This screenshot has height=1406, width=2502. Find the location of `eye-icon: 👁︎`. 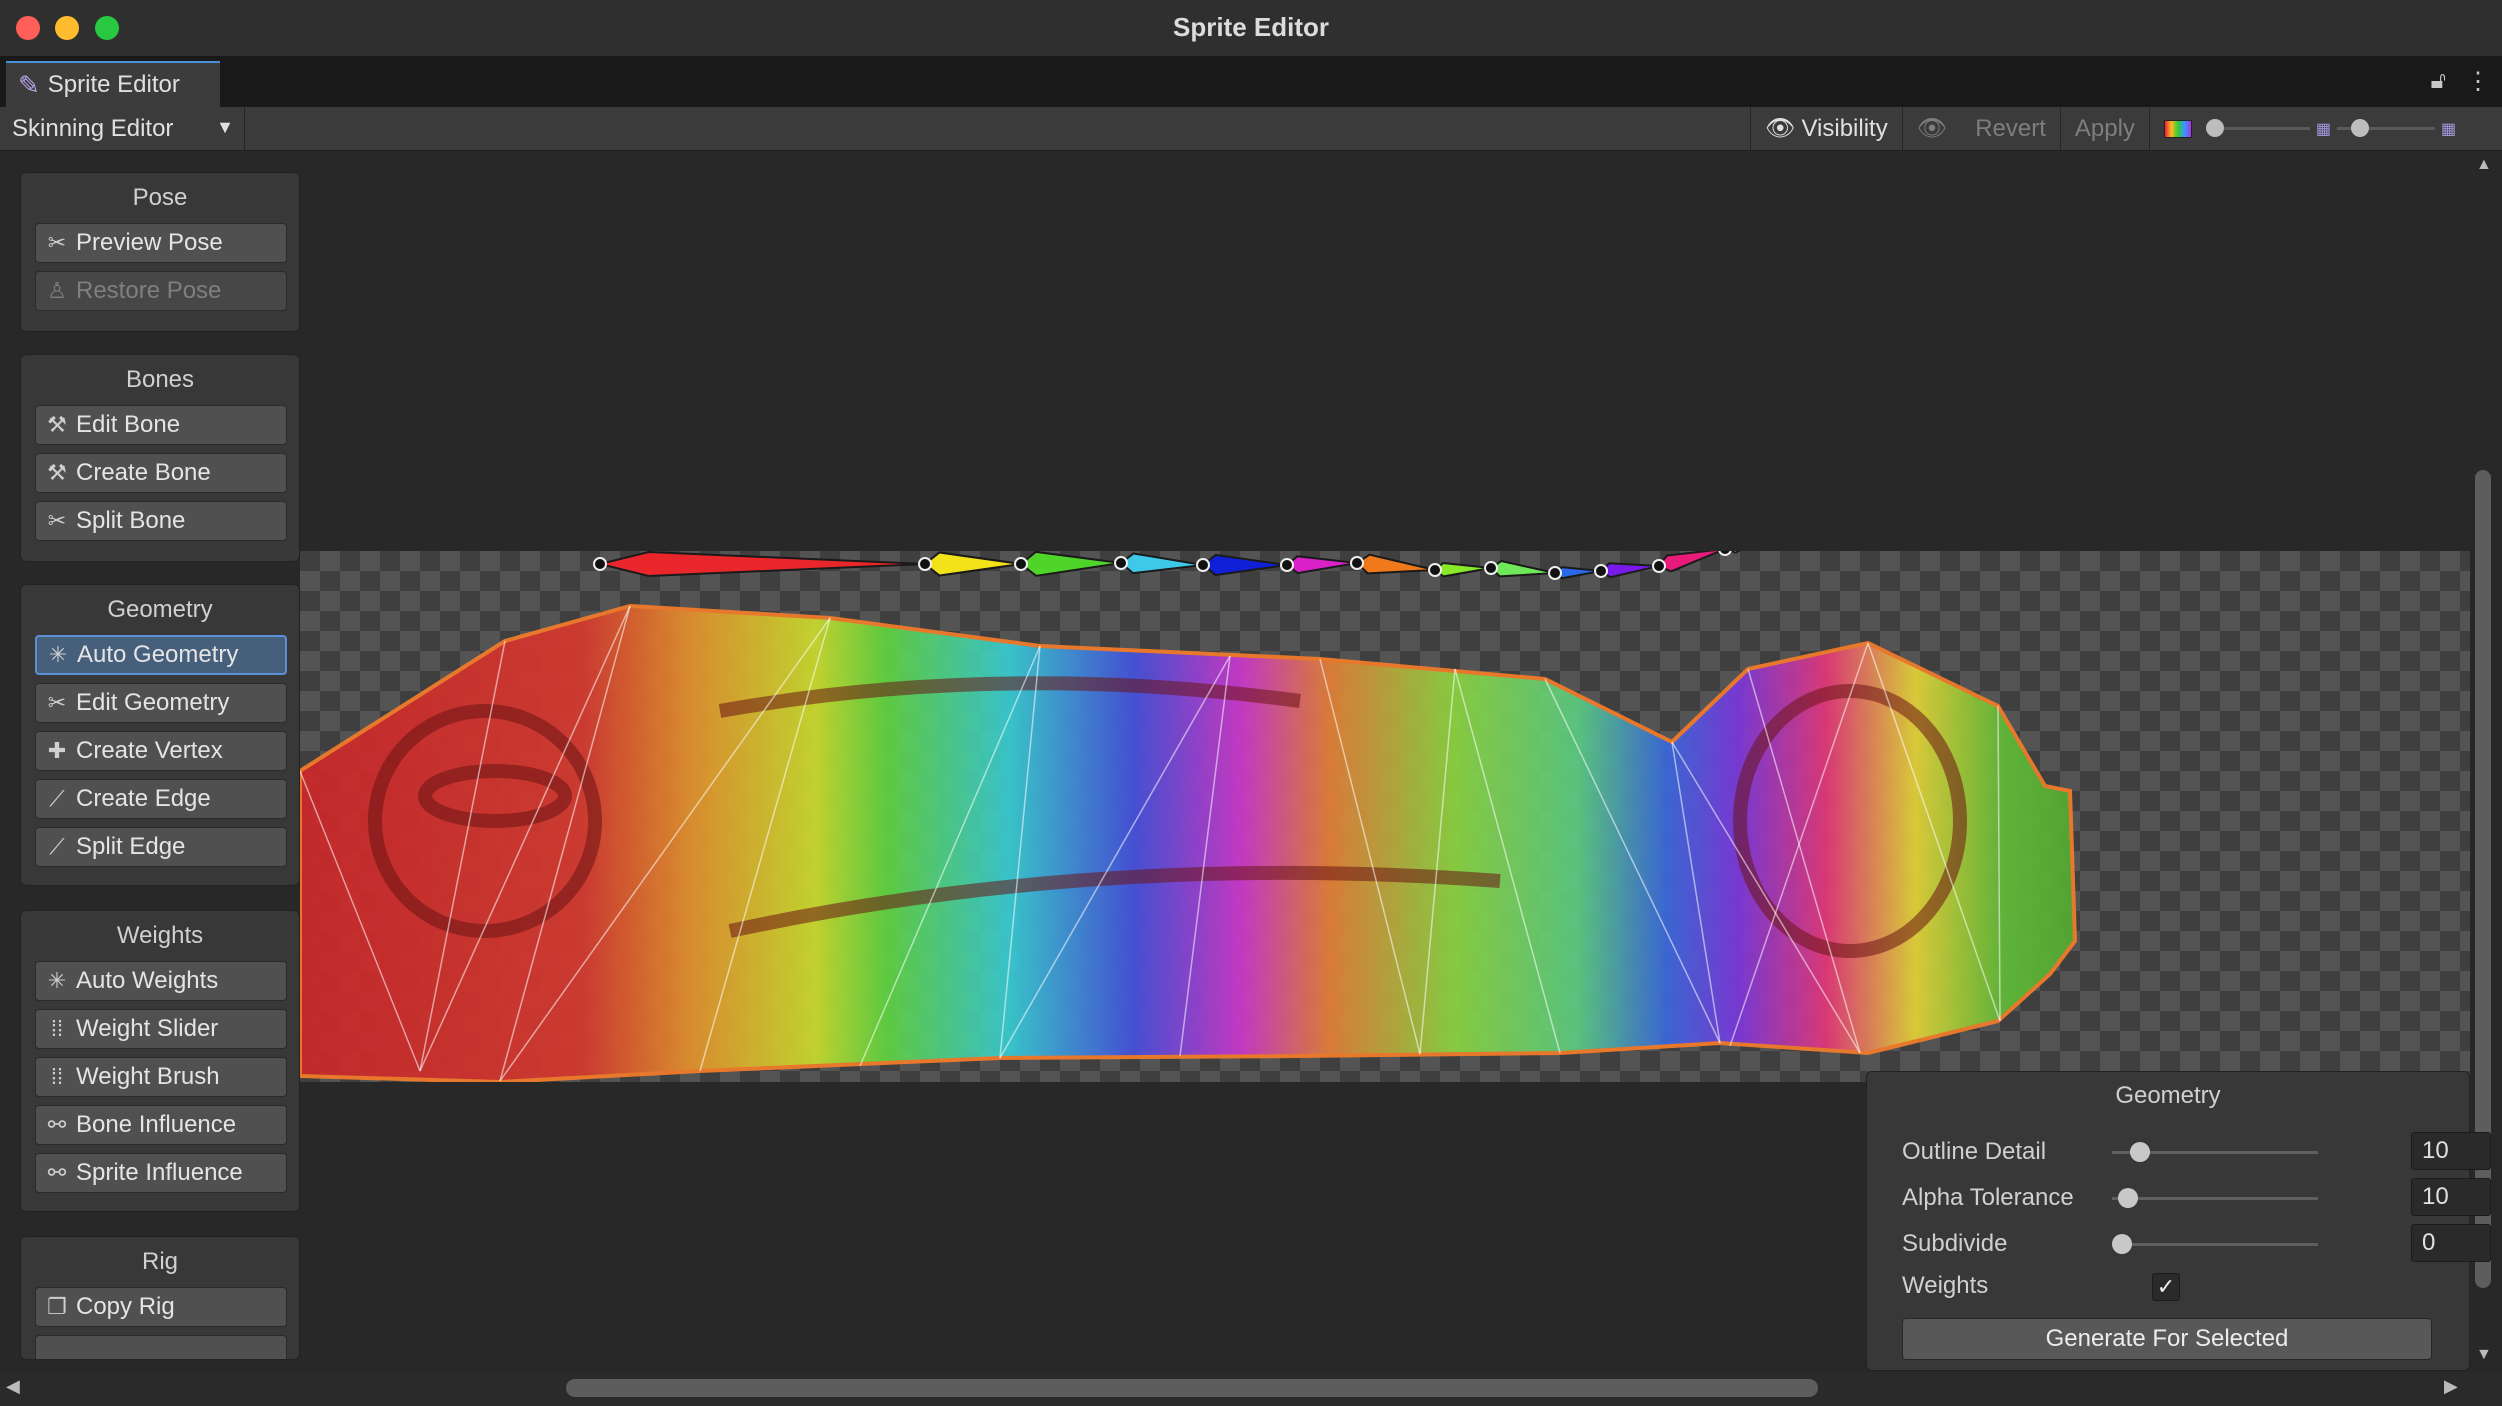

eye-icon: 👁︎ is located at coordinates (1932, 128).